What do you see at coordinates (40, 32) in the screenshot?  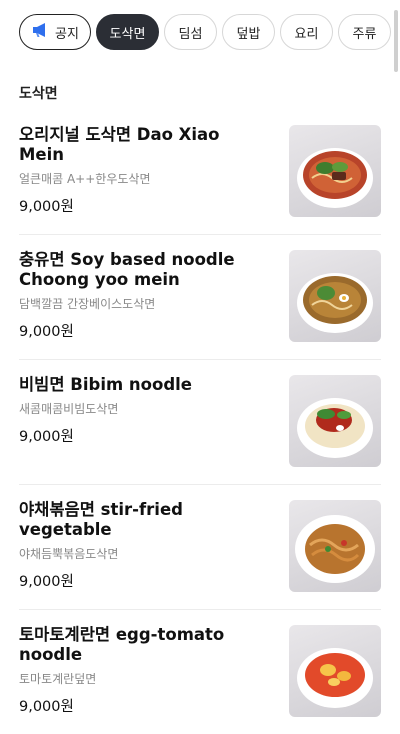 I see `megaphone-icon` at bounding box center [40, 32].